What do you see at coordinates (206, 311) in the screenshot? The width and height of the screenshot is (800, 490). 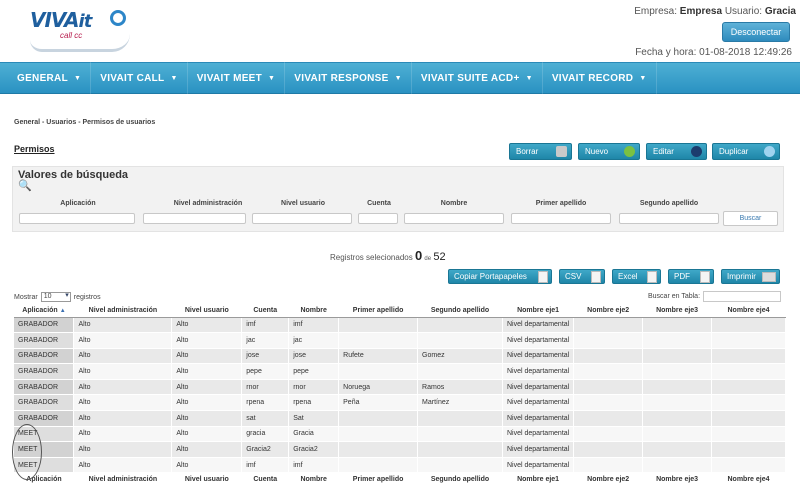 I see `col-header-nivel-usuario: Nivel usuario` at bounding box center [206, 311].